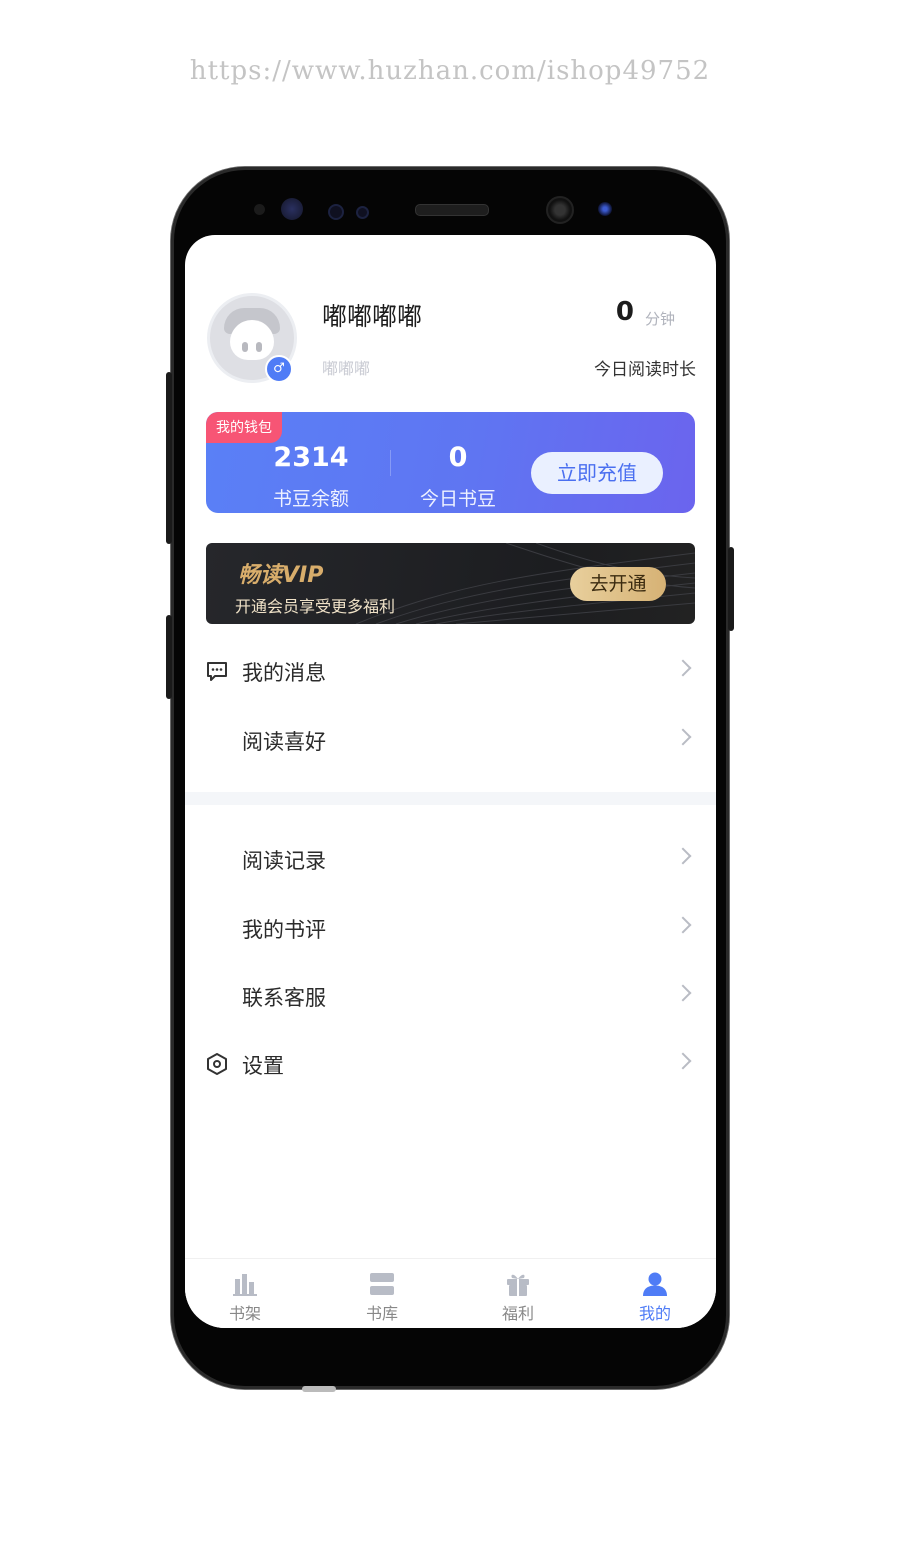 The image size is (900, 1556). I want to click on front-camera, so click(560, 210).